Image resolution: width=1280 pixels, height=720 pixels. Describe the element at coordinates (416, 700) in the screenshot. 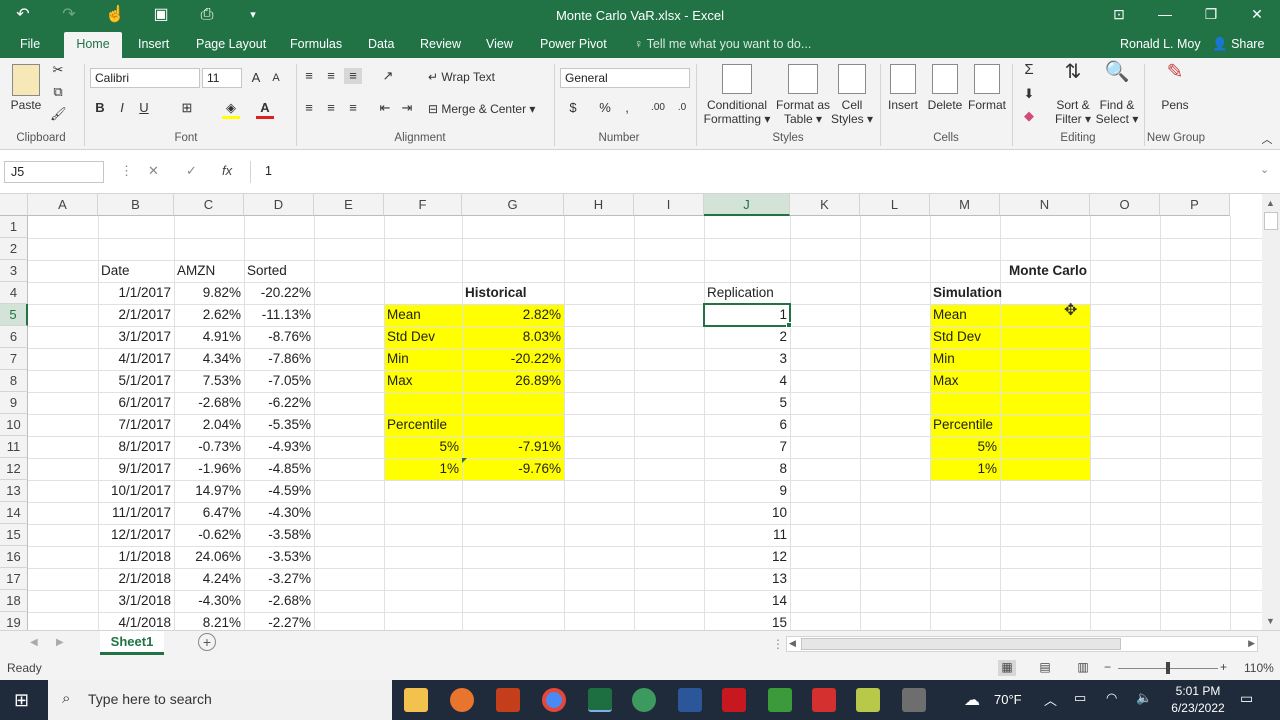

I see `file-explorer-icon` at that location.